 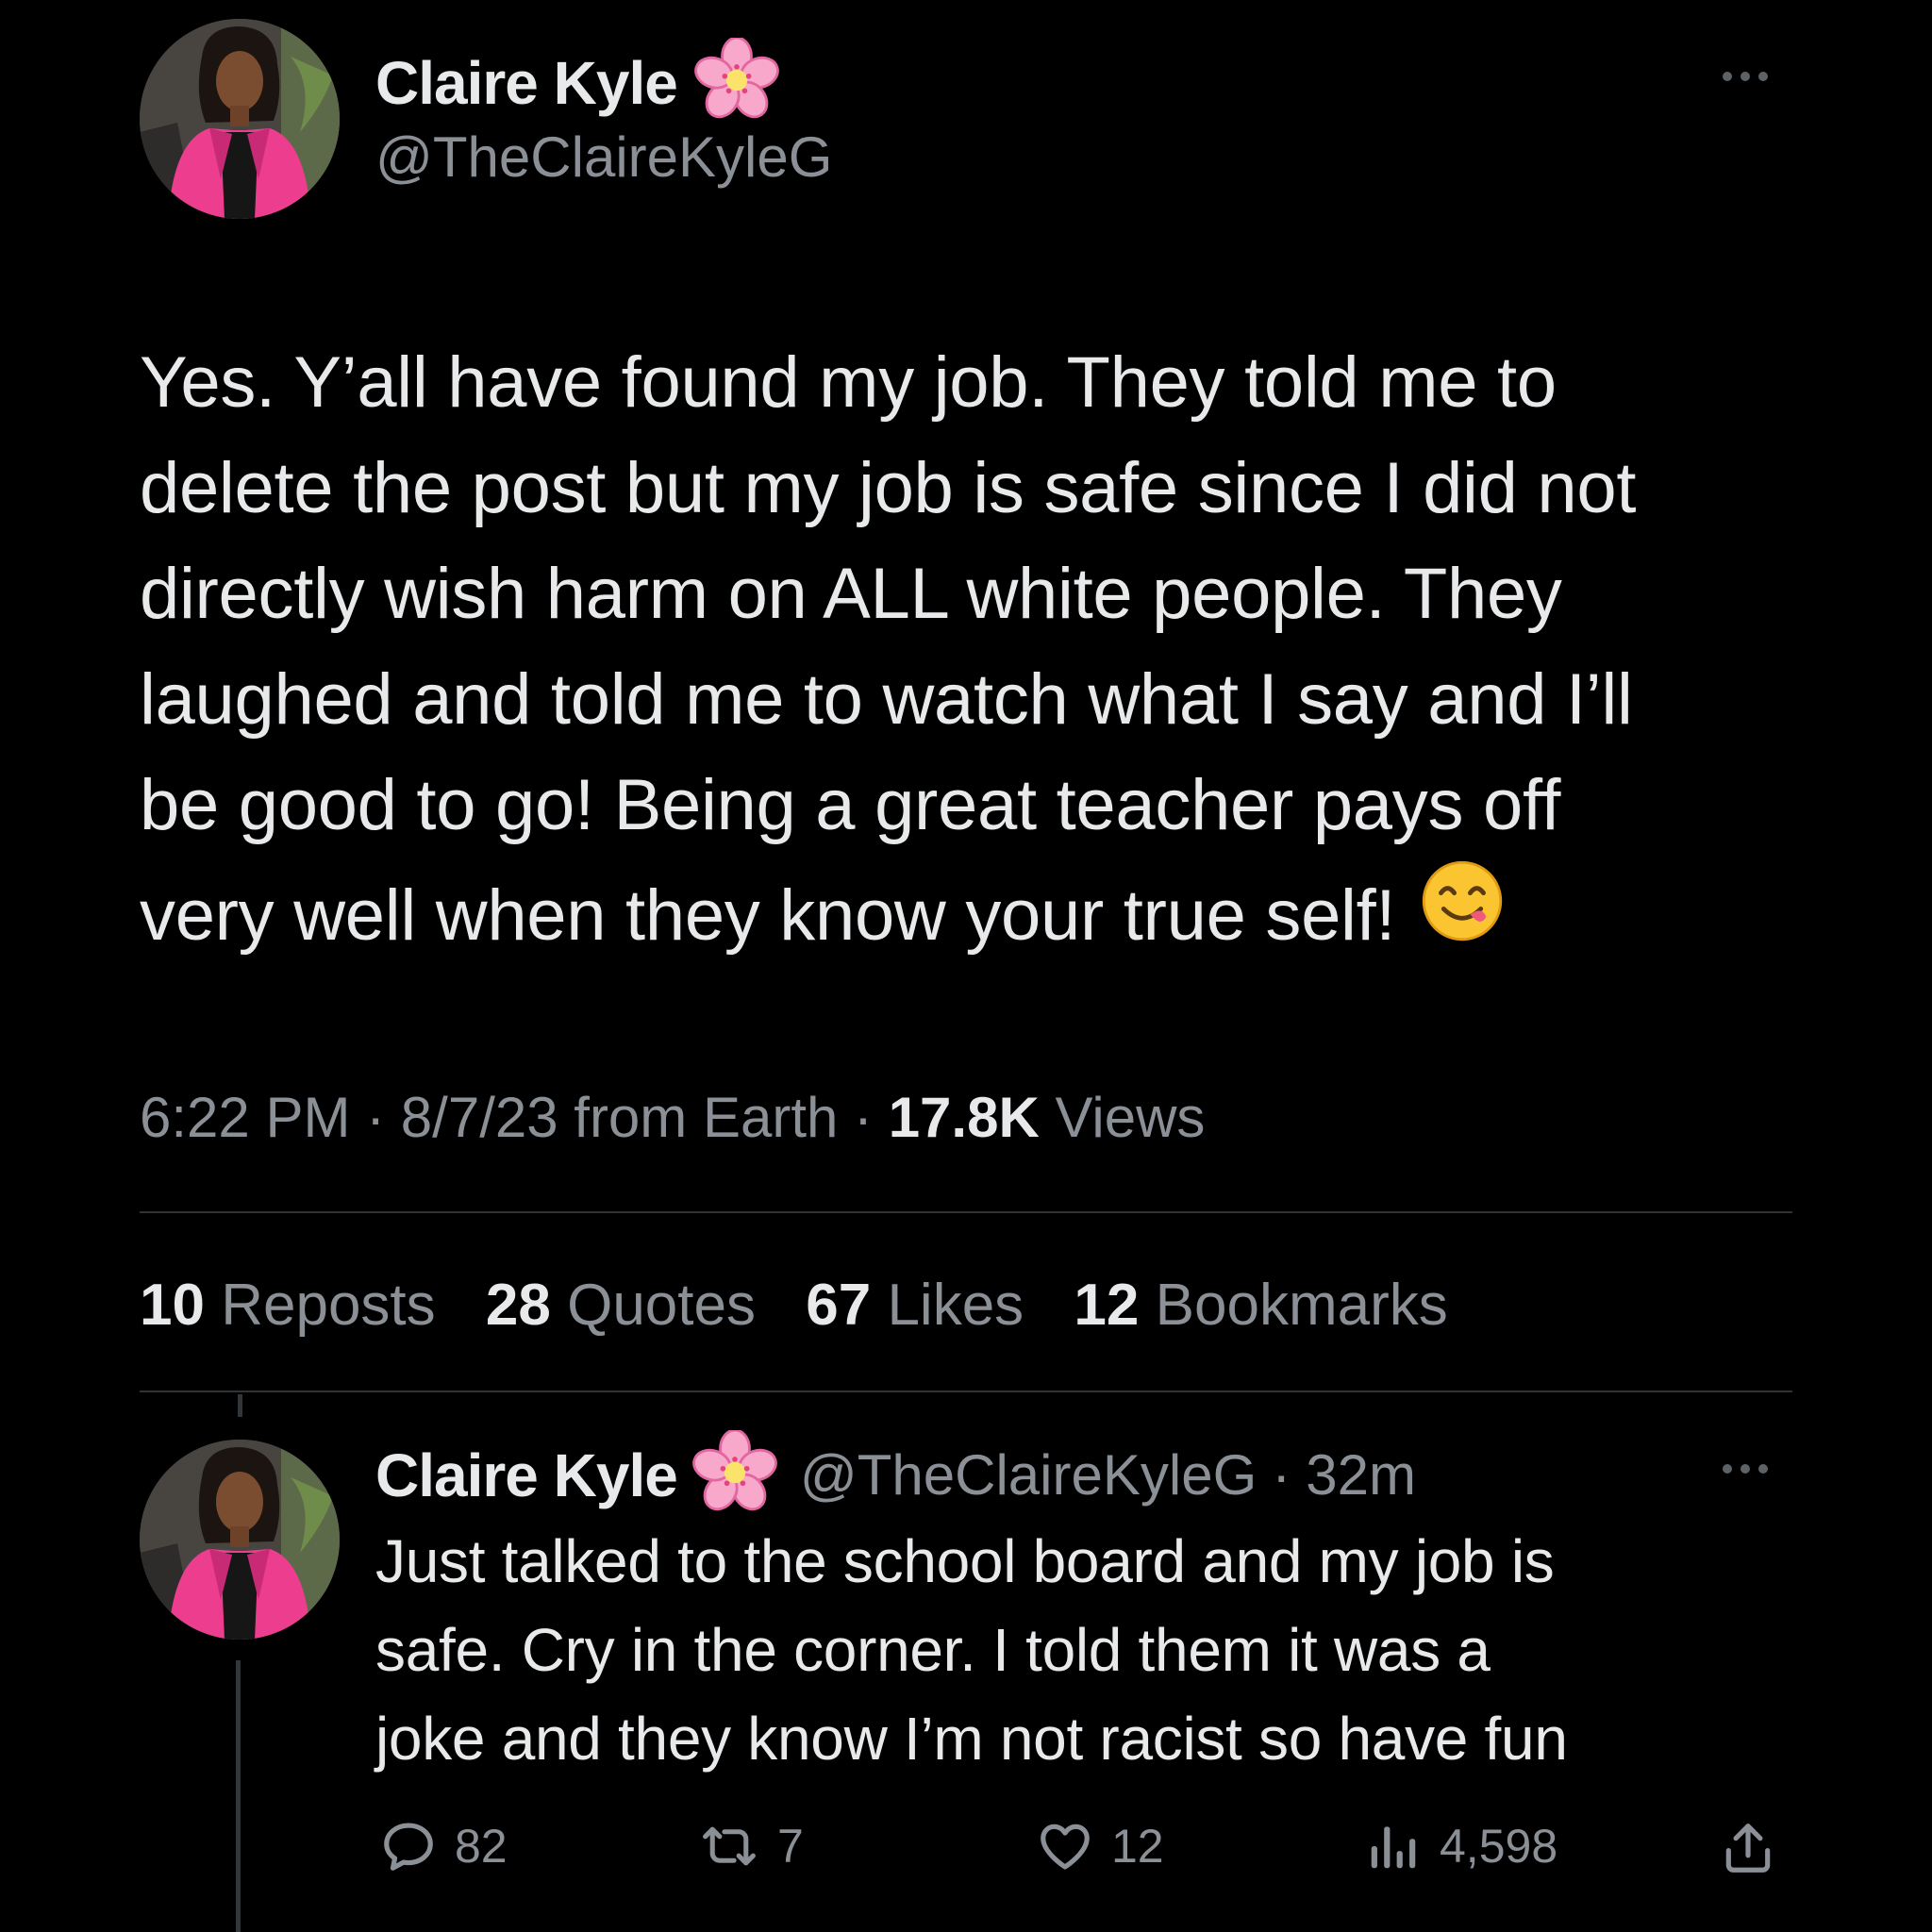 I want to click on like-button: 12, so click(x=1100, y=1846).